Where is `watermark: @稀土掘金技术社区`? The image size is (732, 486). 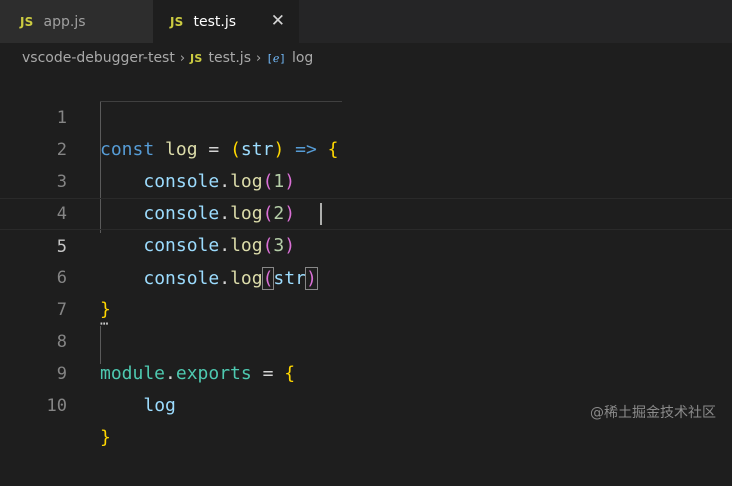
watermark: @稀土掘金技术社区 is located at coordinates (653, 413).